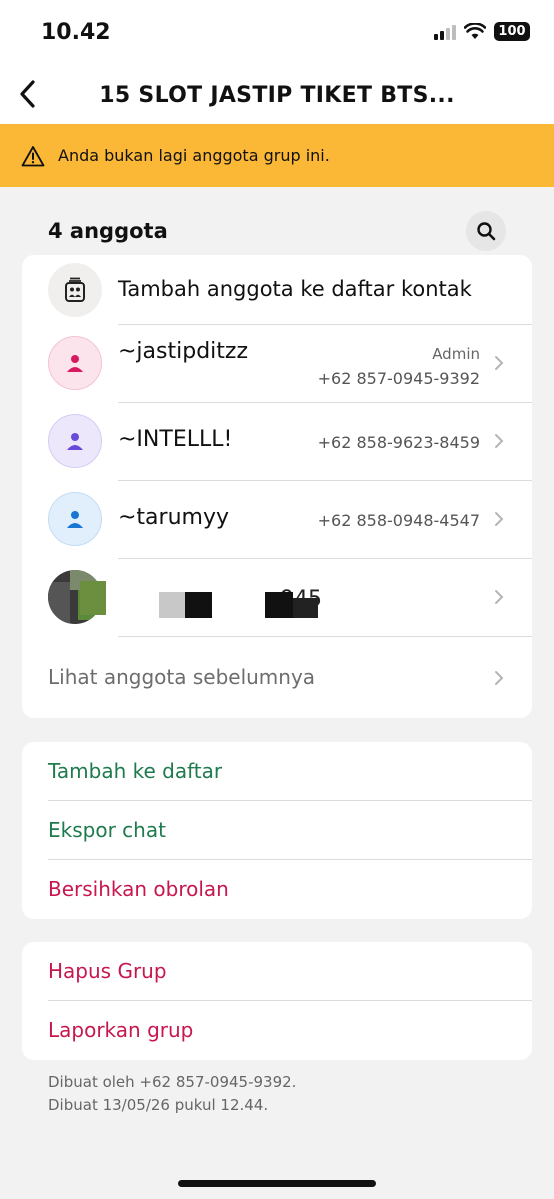 The width and height of the screenshot is (554, 1199). I want to click on group-danger-card: Hapus Grup Laporkan grup, so click(277, 1001).